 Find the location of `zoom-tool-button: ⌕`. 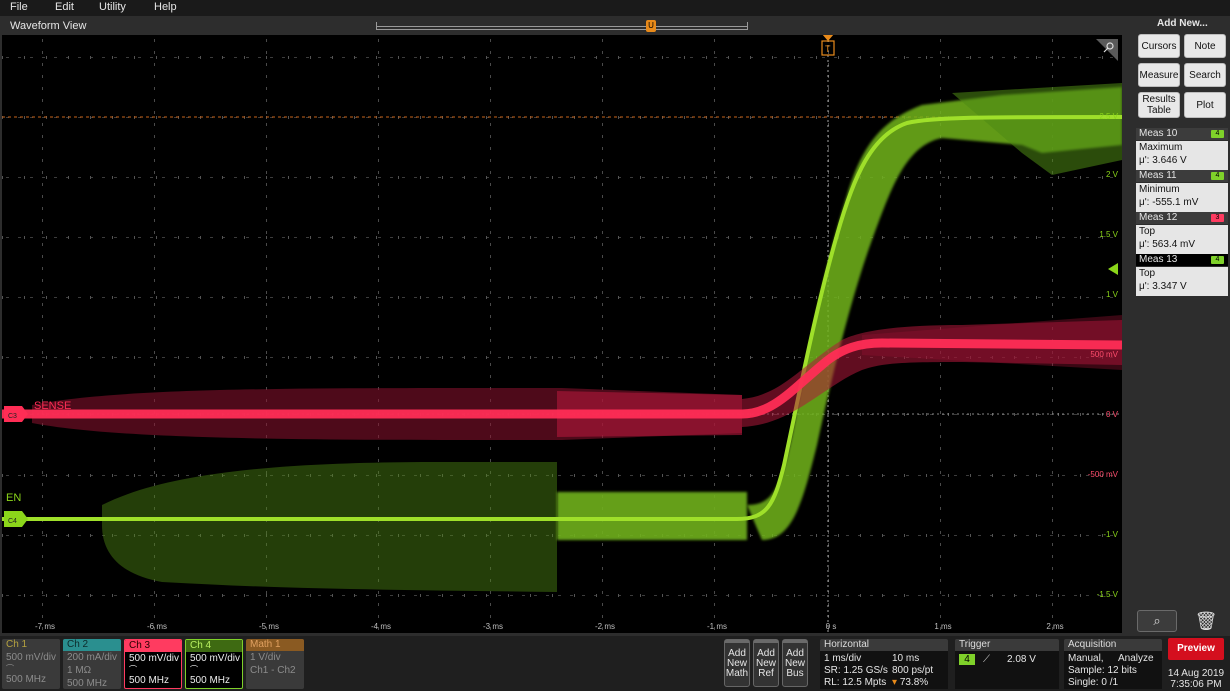

zoom-tool-button: ⌕ is located at coordinates (1157, 621).